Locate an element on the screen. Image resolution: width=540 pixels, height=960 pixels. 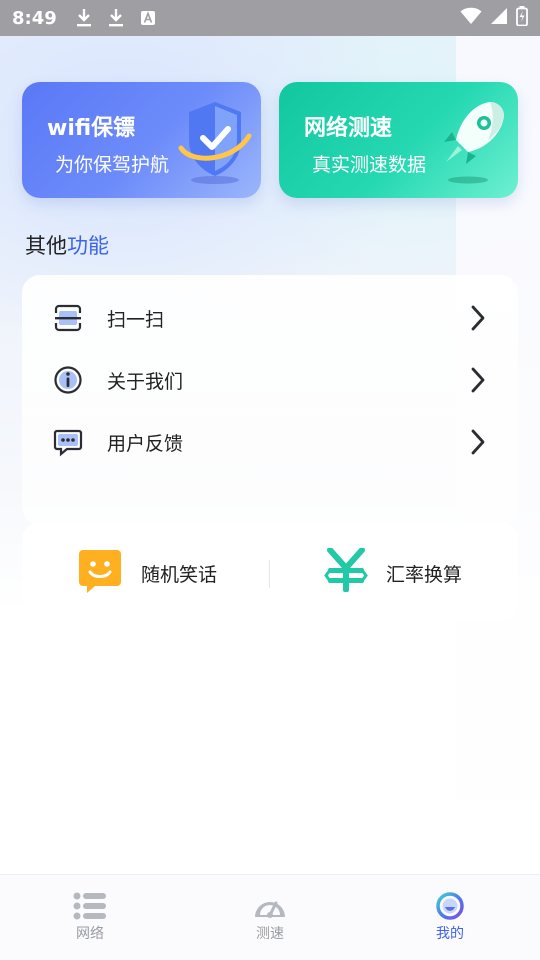
scan-icon is located at coordinates (68, 318).